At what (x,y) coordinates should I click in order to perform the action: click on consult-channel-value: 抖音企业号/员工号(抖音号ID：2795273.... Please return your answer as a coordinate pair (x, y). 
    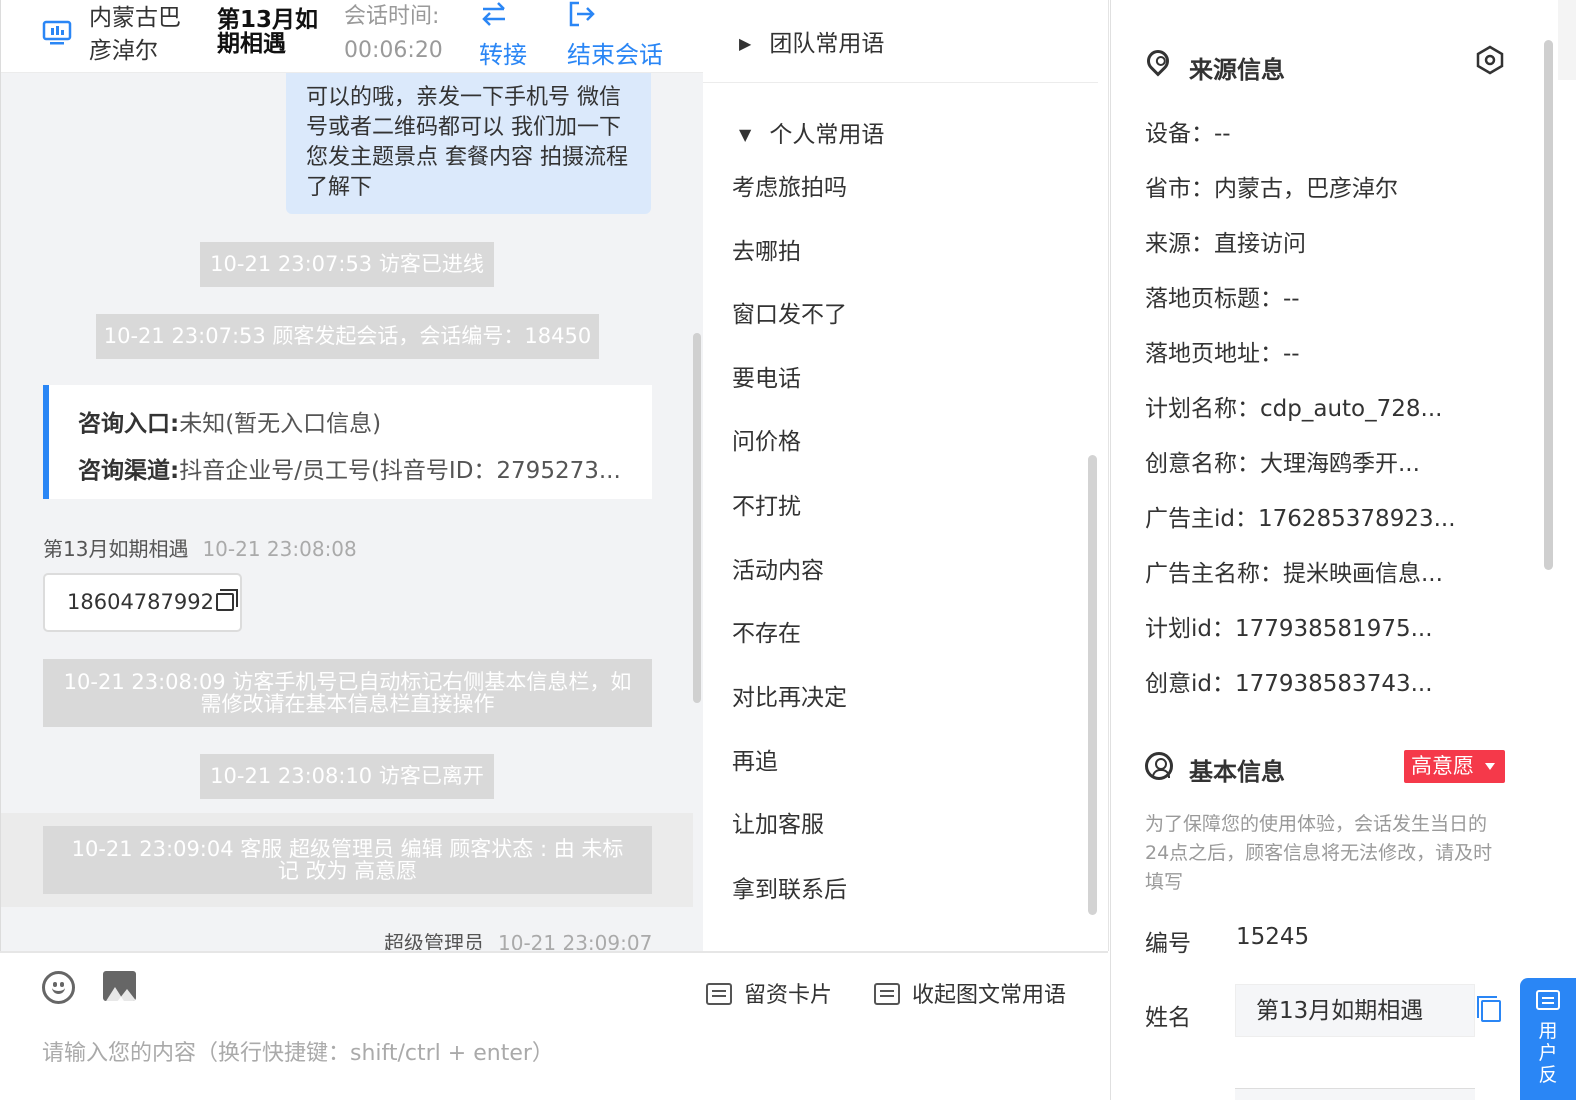
    Looking at the image, I should click on (400, 471).